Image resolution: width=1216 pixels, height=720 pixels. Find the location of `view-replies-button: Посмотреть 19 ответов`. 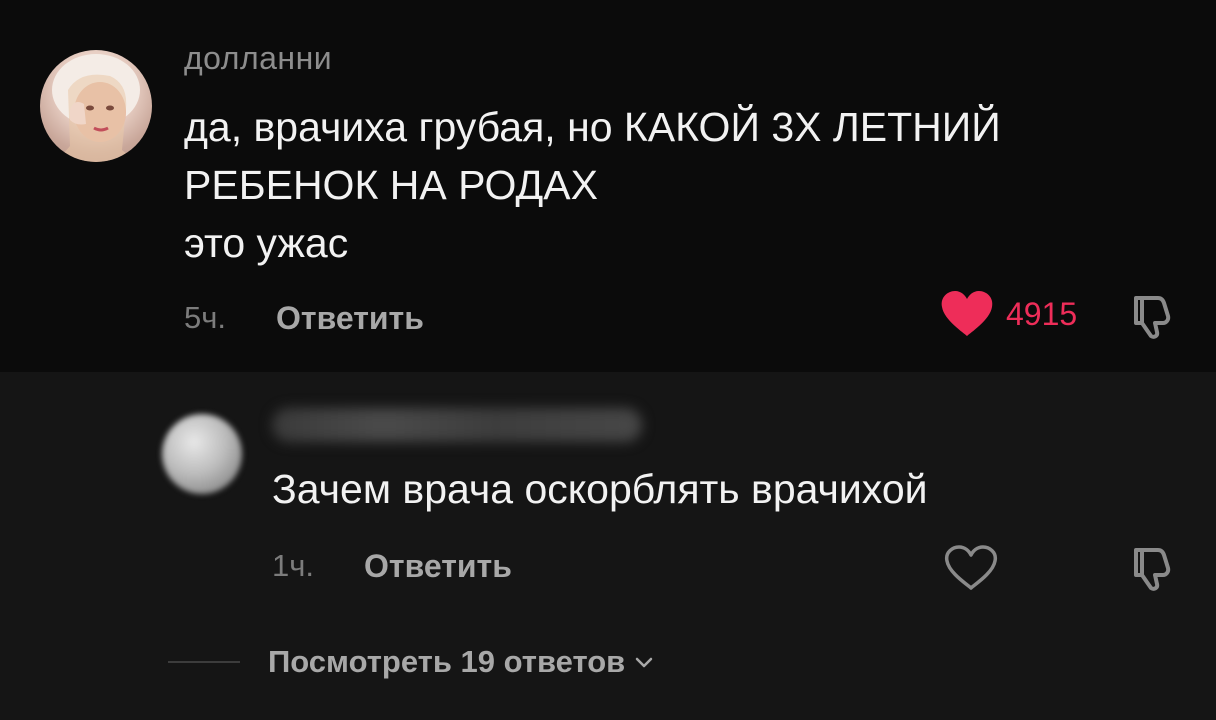

view-replies-button: Посмотреть 19 ответов is located at coordinates (411, 662).